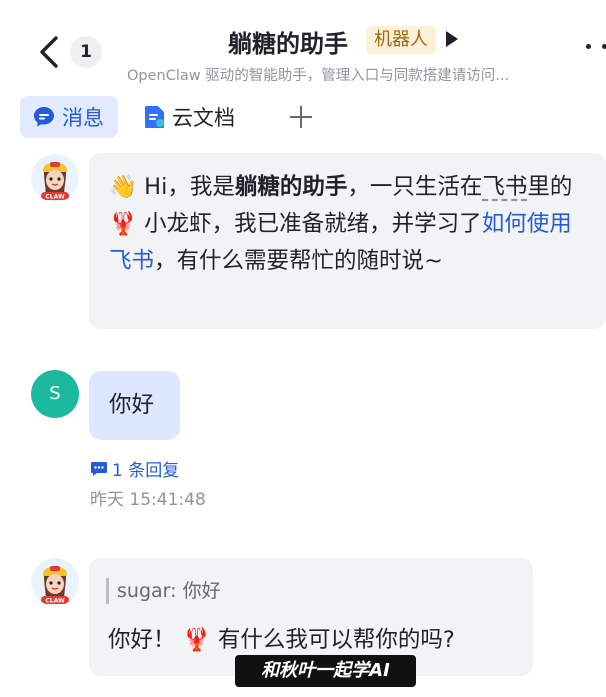  Describe the element at coordinates (452, 39) in the screenshot. I see `play-triangle-icon` at that location.